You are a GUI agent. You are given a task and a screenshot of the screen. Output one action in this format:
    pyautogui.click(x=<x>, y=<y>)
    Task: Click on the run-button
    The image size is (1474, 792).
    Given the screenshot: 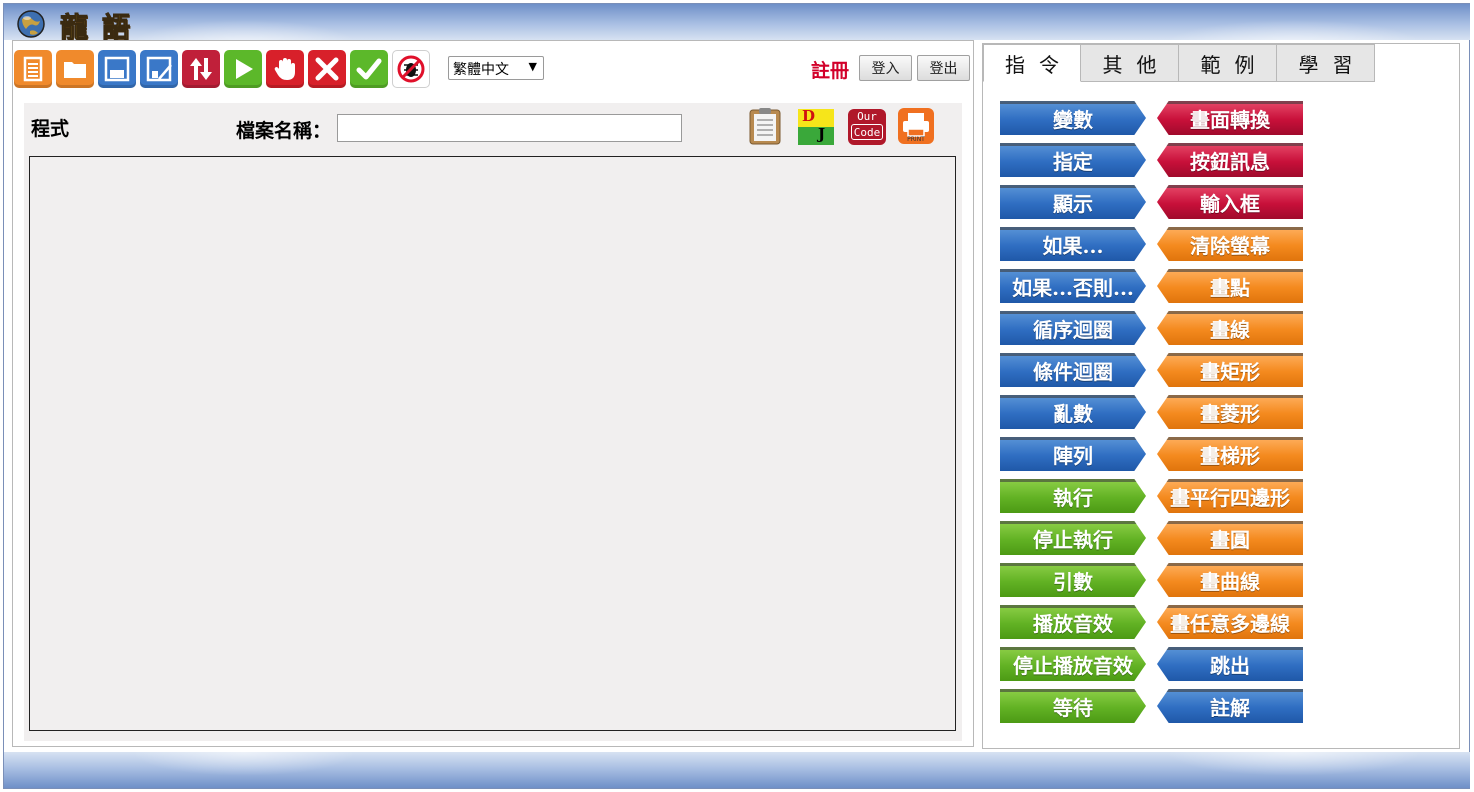 What is the action you would take?
    pyautogui.click(x=243, y=69)
    